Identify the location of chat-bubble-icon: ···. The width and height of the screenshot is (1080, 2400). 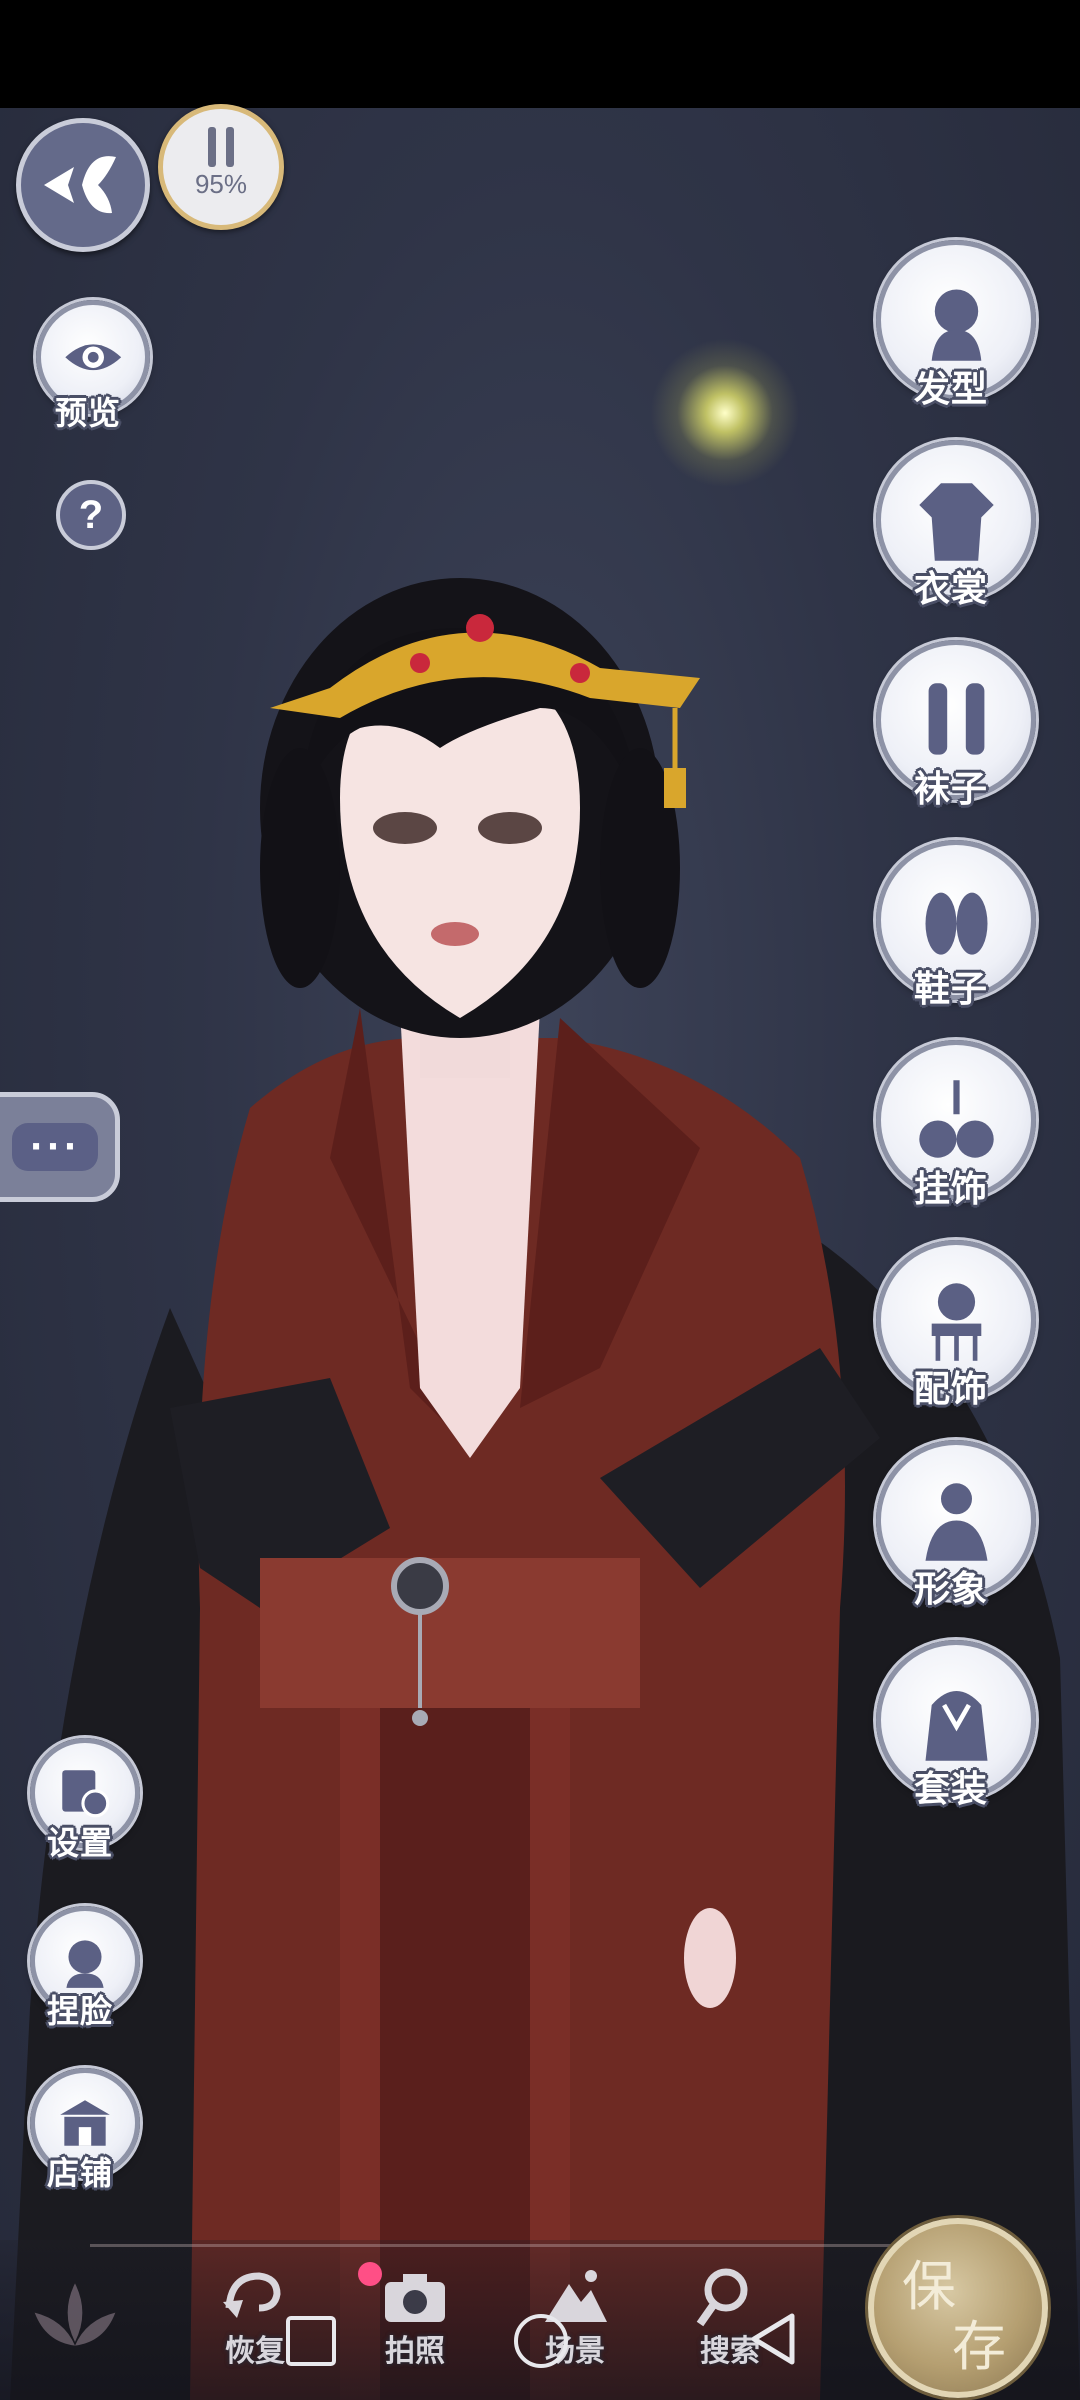
(55, 1147).